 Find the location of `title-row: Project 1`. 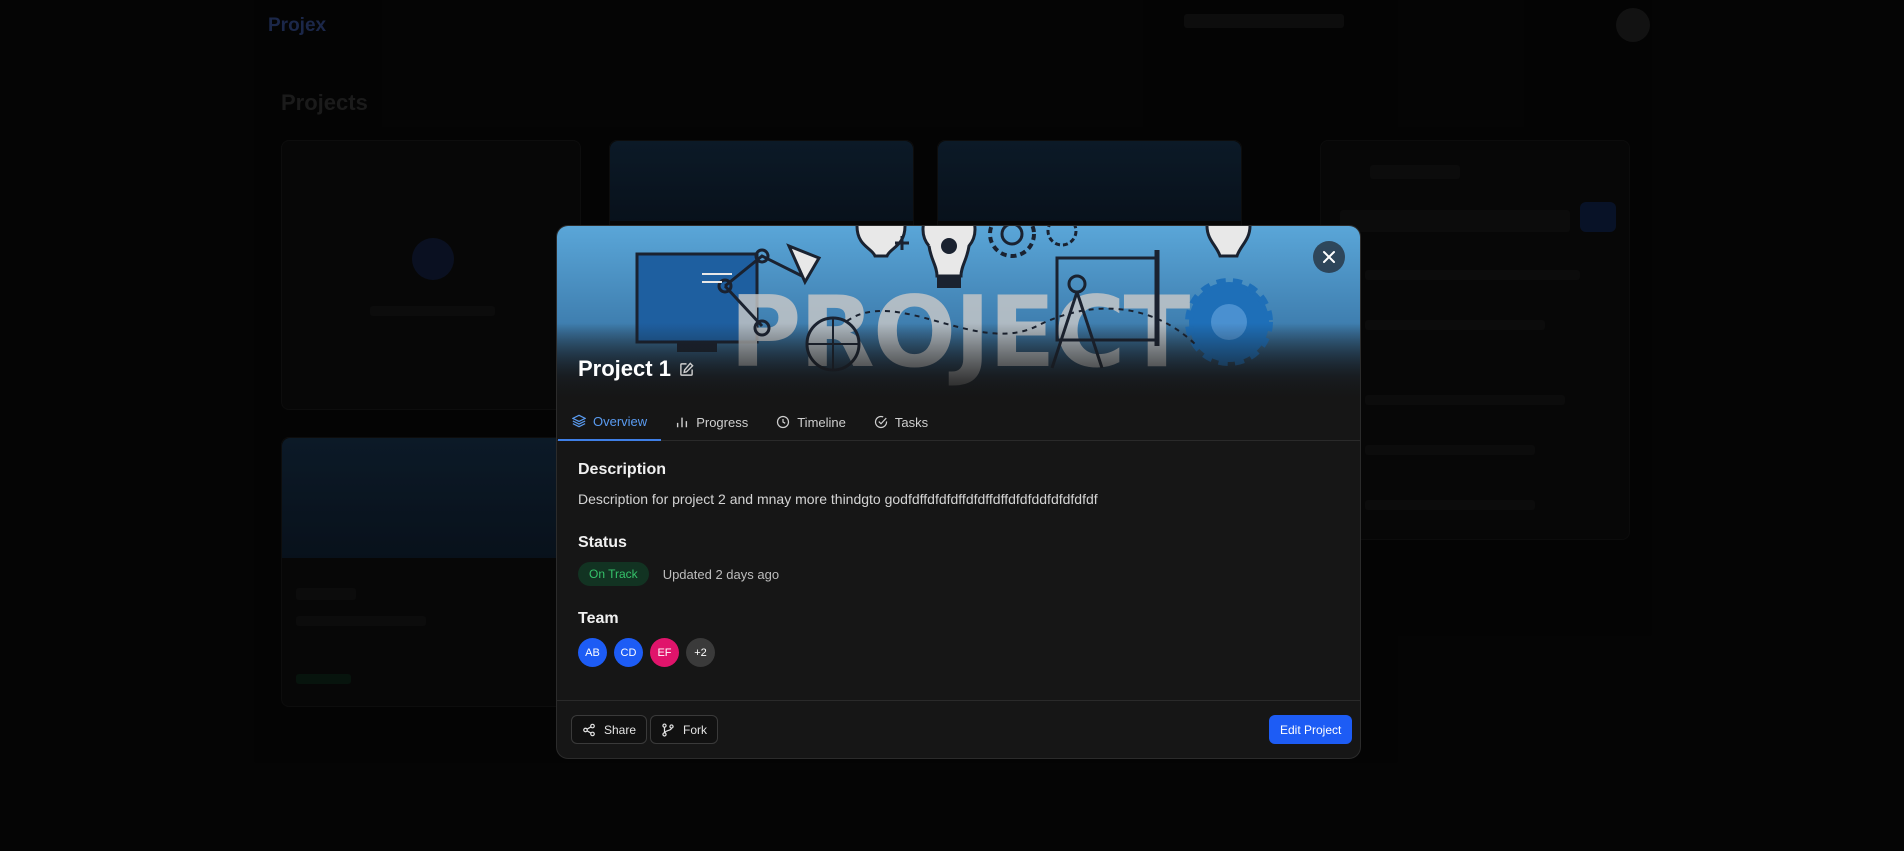

title-row: Project 1 is located at coordinates (636, 369).